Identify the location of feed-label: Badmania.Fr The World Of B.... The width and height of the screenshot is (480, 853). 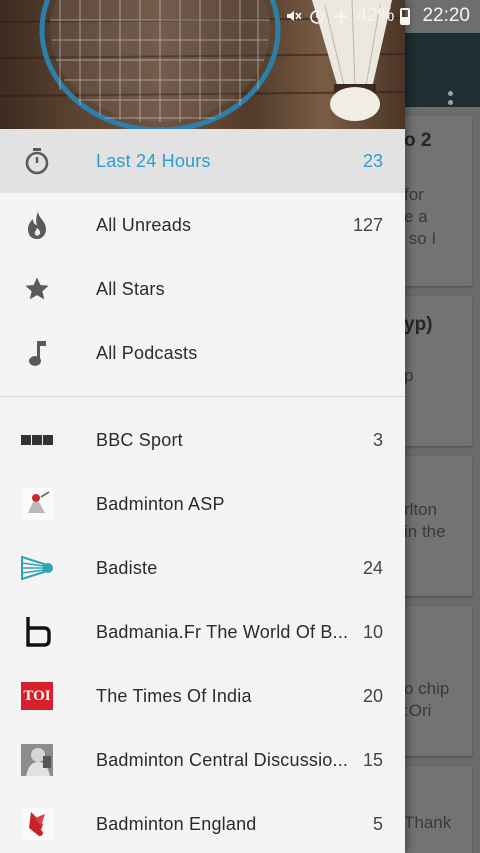
(222, 631).